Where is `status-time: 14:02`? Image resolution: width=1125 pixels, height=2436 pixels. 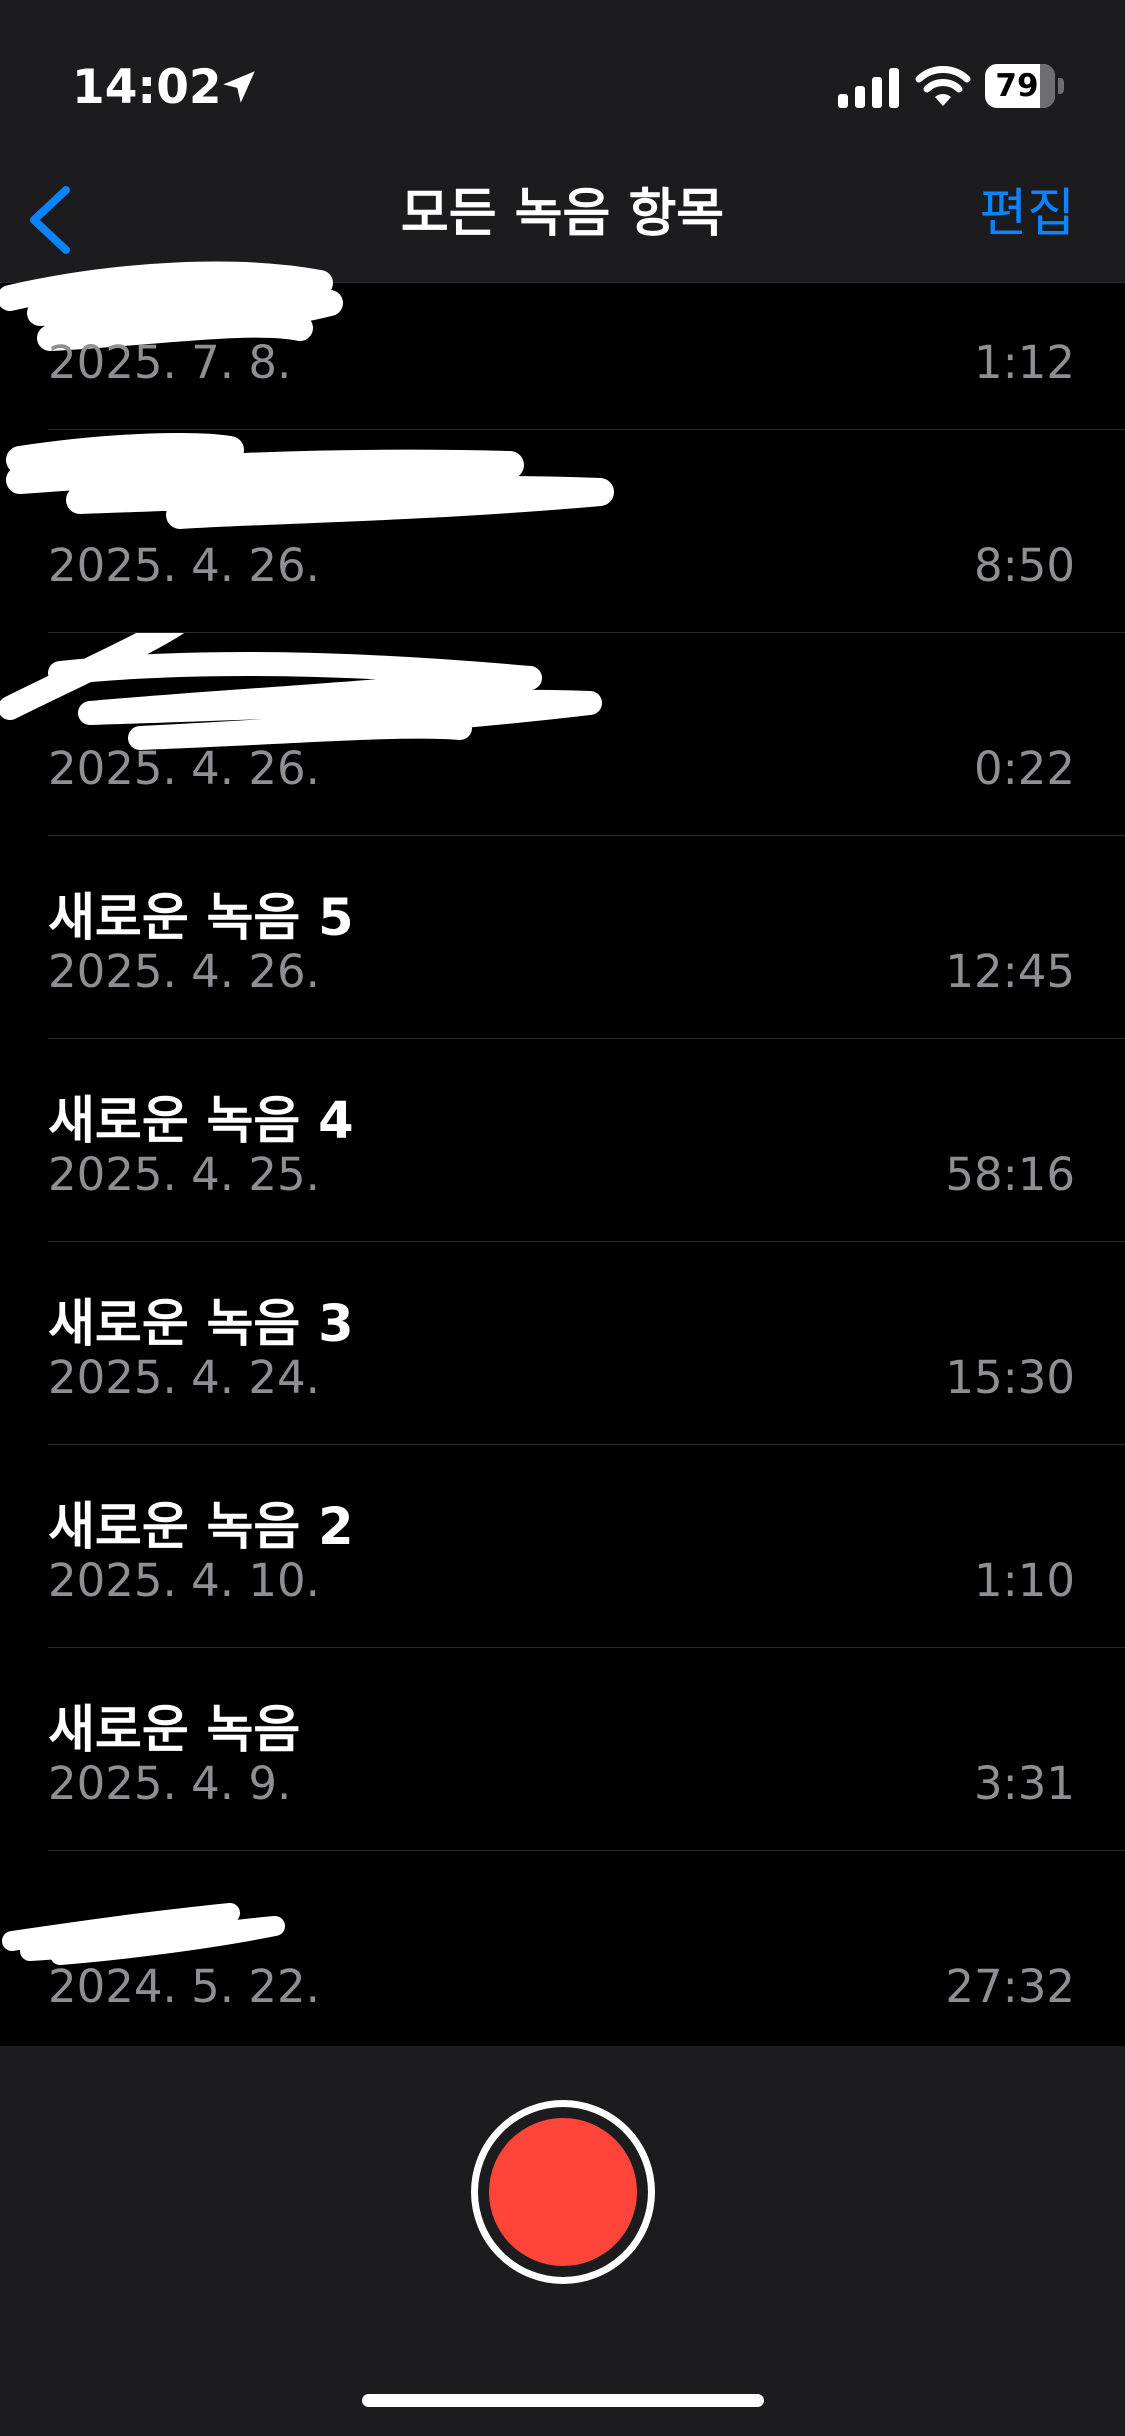
status-time: 14:02 is located at coordinates (147, 87).